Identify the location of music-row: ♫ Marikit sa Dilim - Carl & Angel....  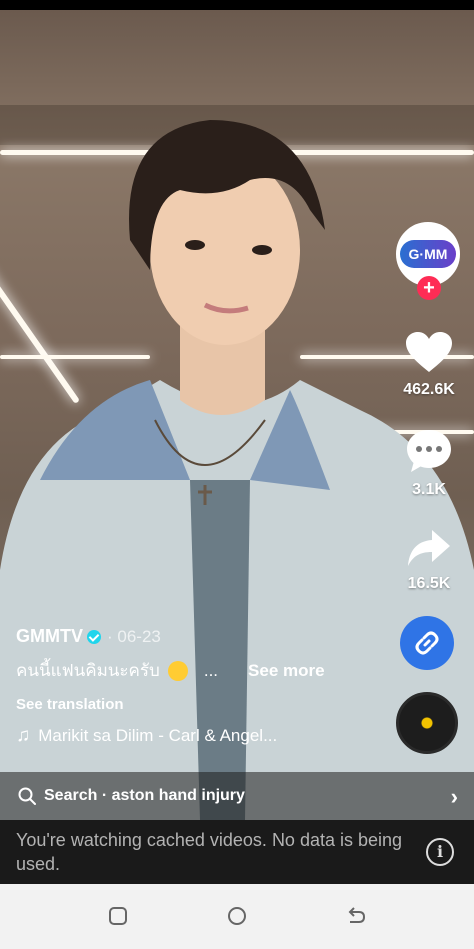
(201, 736).